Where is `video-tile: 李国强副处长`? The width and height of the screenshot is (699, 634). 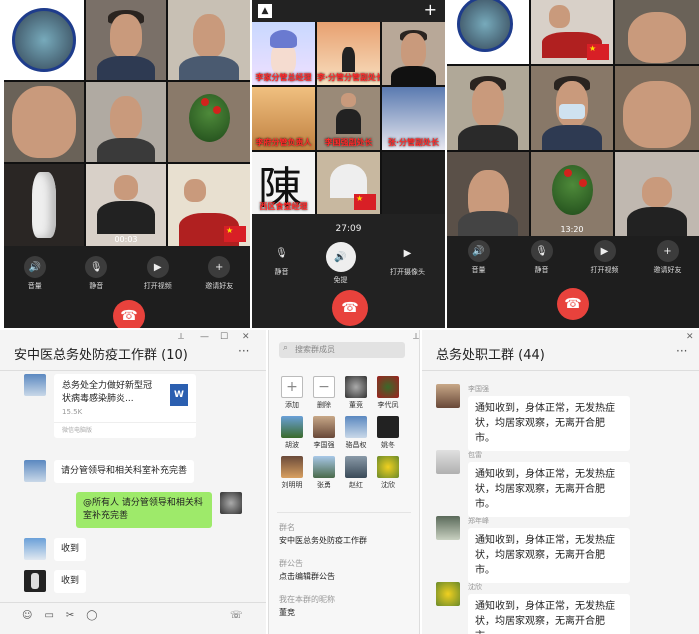
video-tile: 李国强副处长 is located at coordinates (348, 118).